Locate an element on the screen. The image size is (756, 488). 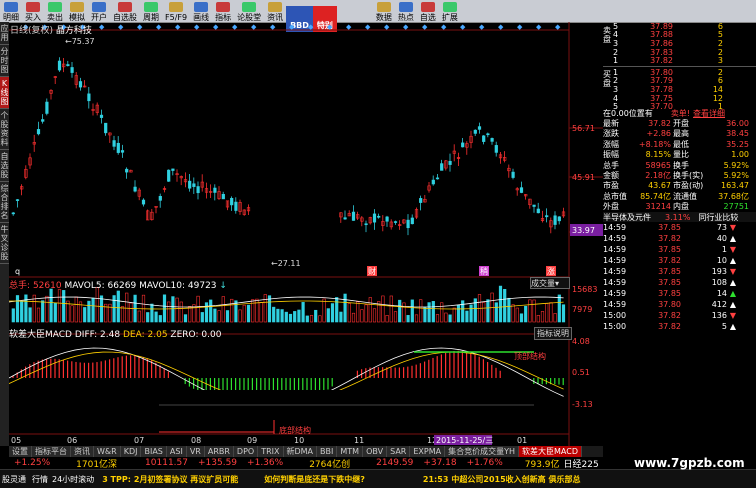
toolbar-item-10: 论股堂 is located at coordinates (249, 11).